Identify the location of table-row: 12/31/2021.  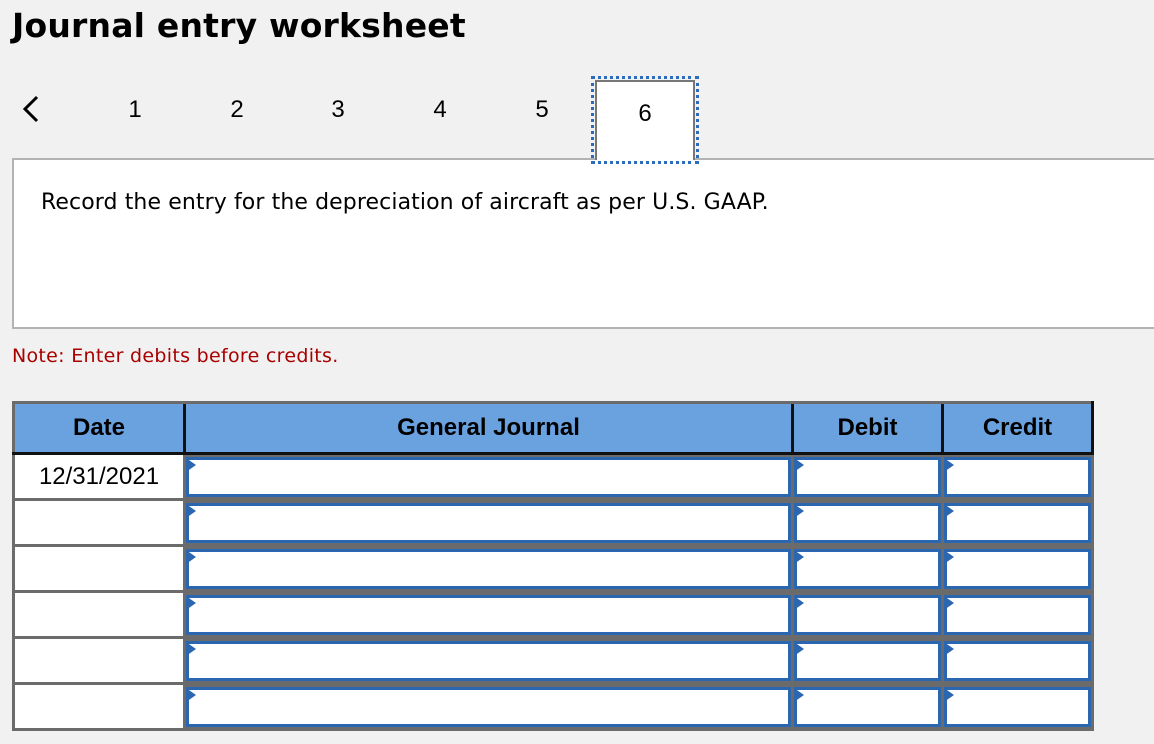
(553, 476).